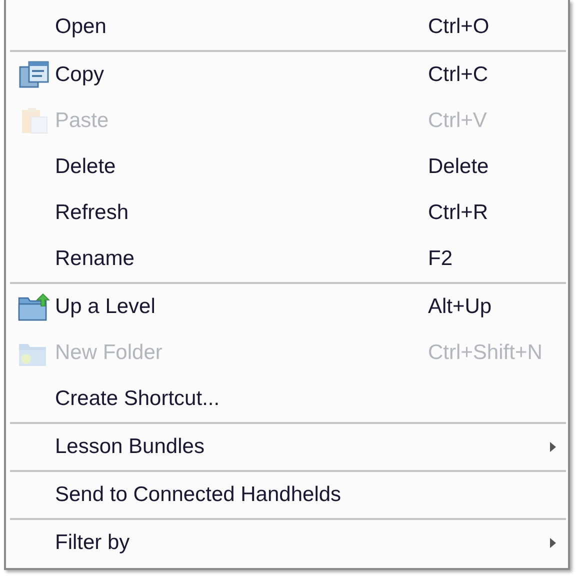 The width and height of the screenshot is (576, 580). Describe the element at coordinates (287, 75) in the screenshot. I see `menu-item: Copy Ctrl+C` at that location.